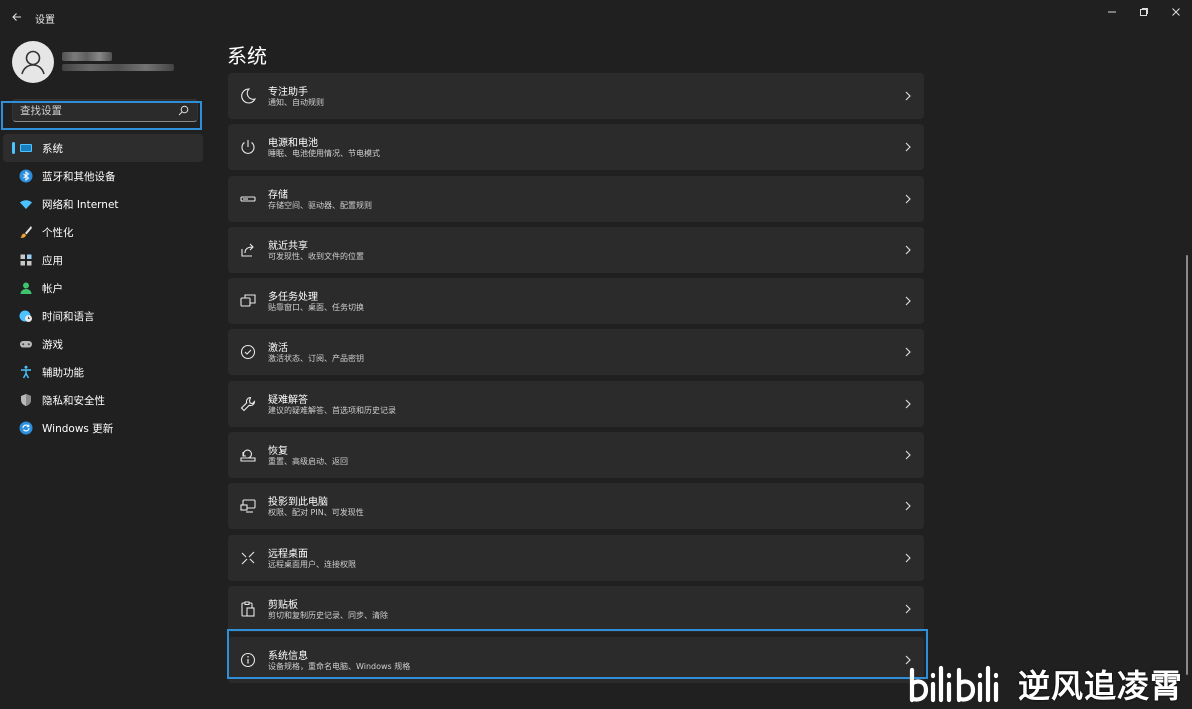  I want to click on share-icon, so click(247, 250).